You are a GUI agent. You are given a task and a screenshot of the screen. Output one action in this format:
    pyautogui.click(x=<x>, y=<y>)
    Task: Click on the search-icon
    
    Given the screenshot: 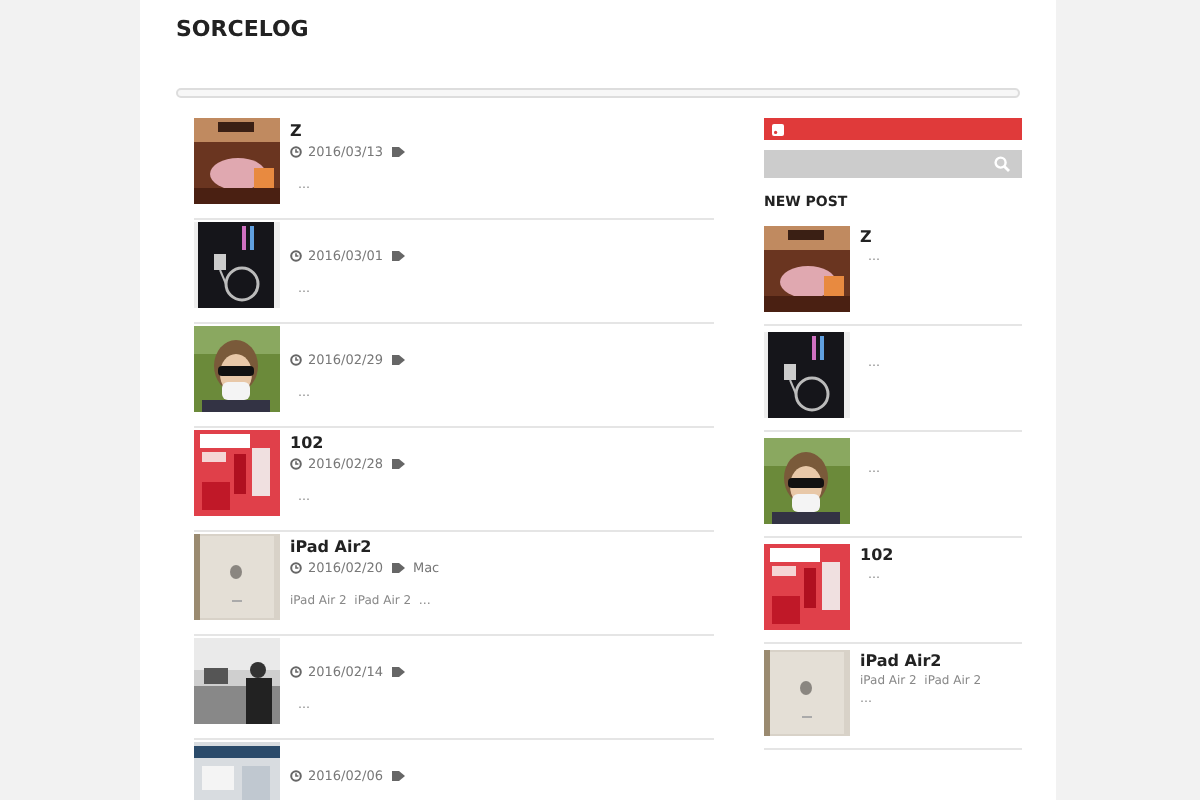 What is the action you would take?
    pyautogui.click(x=1002, y=164)
    